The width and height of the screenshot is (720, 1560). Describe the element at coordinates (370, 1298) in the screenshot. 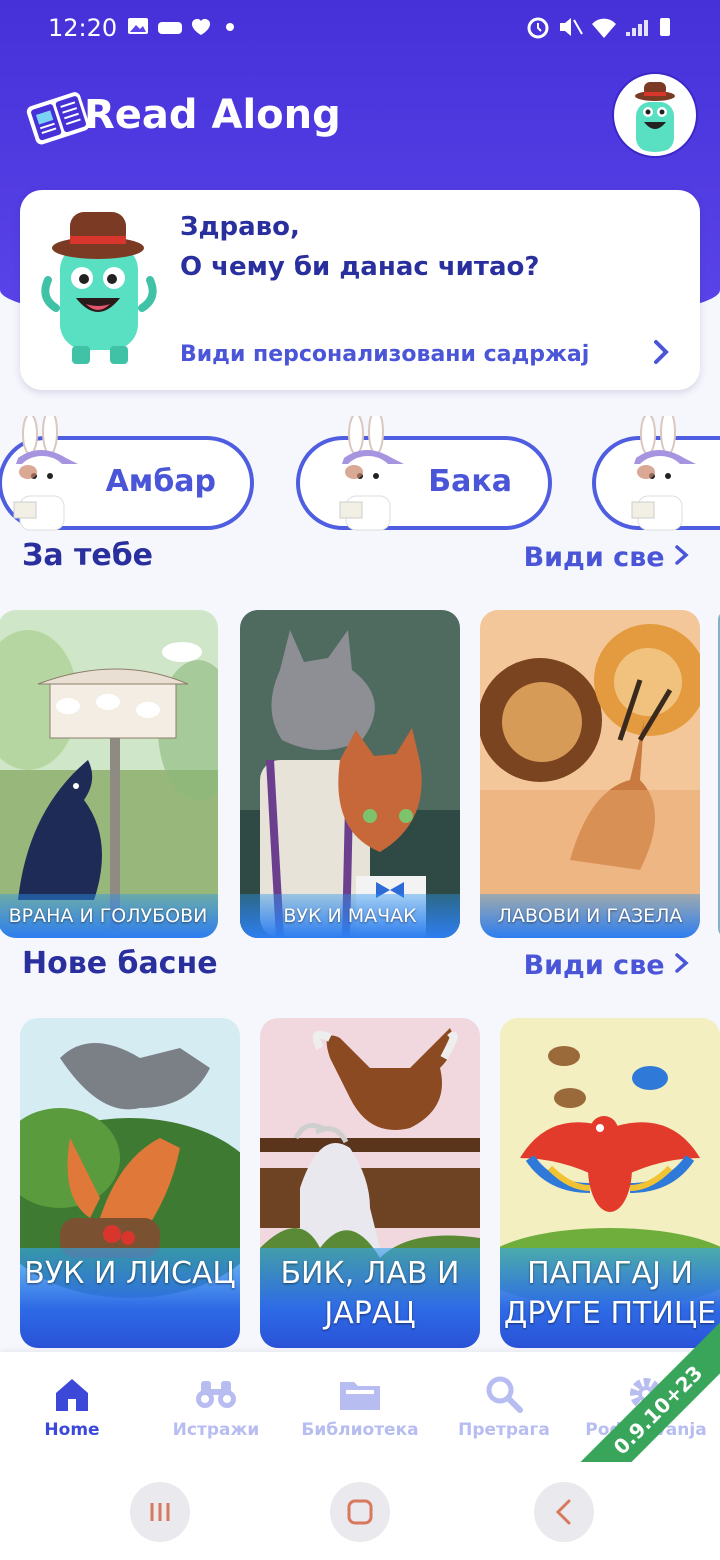

I see `book-title: БИК, ЛАВ И ЈАРАЦ` at that location.